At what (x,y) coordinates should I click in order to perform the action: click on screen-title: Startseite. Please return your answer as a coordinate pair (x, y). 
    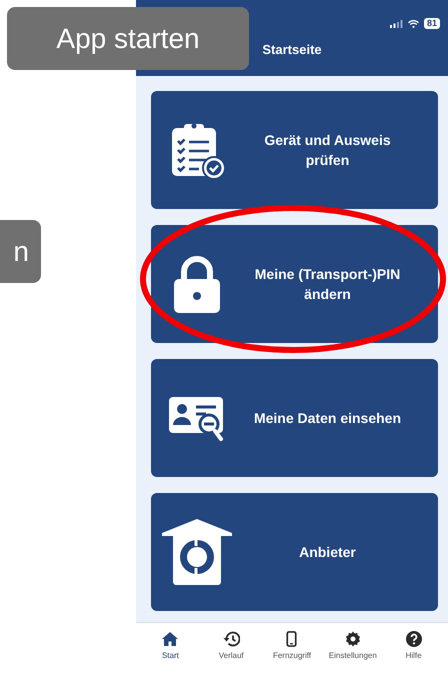
    Looking at the image, I should click on (292, 49).